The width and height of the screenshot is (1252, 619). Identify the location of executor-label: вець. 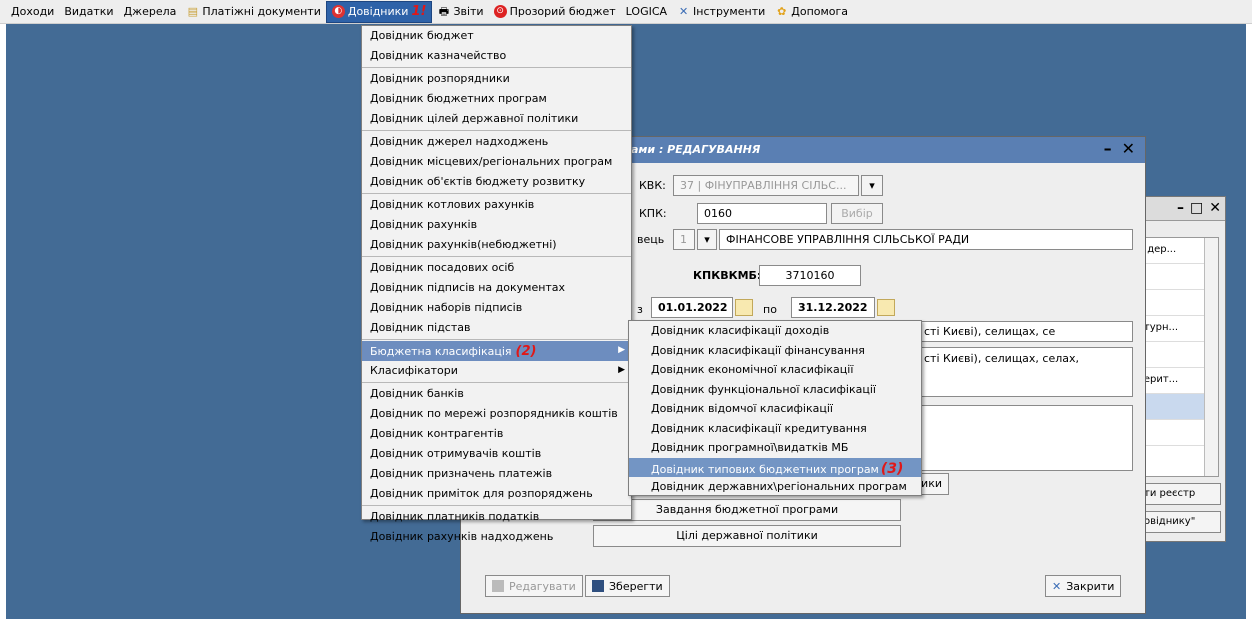
(651, 239).